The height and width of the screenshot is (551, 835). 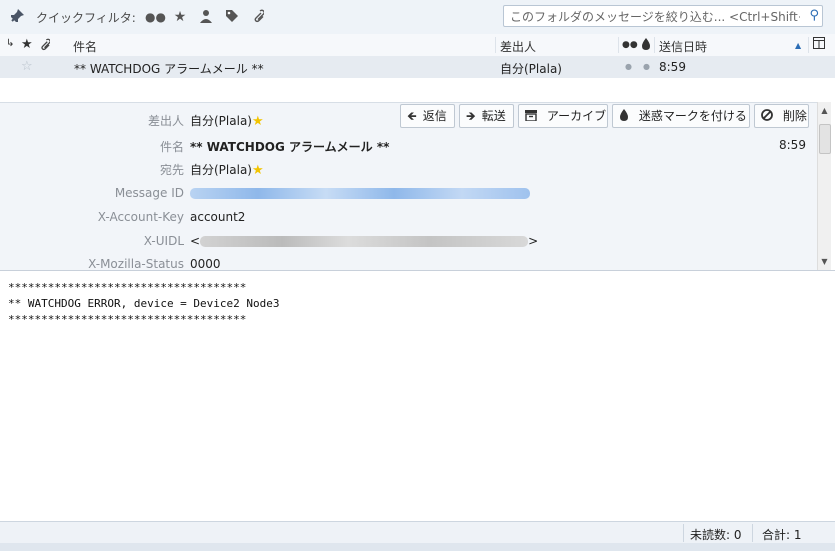 I want to click on header-label-account-key: X-Account-Key, so click(x=140, y=217).